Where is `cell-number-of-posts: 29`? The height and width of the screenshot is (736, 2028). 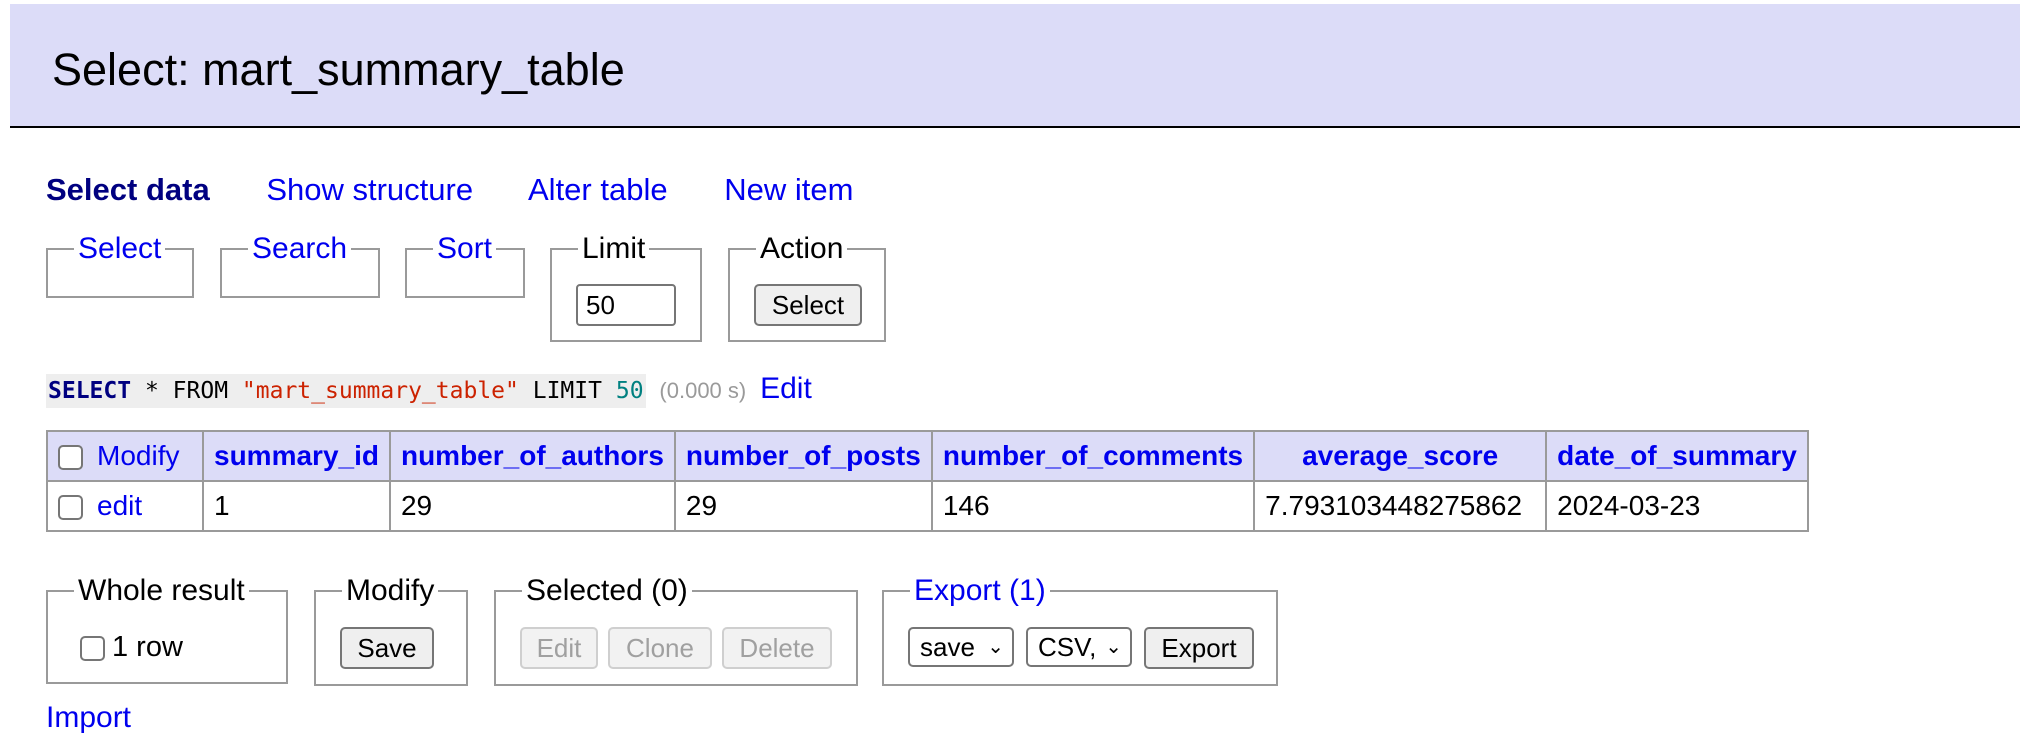
cell-number-of-posts: 29 is located at coordinates (803, 506).